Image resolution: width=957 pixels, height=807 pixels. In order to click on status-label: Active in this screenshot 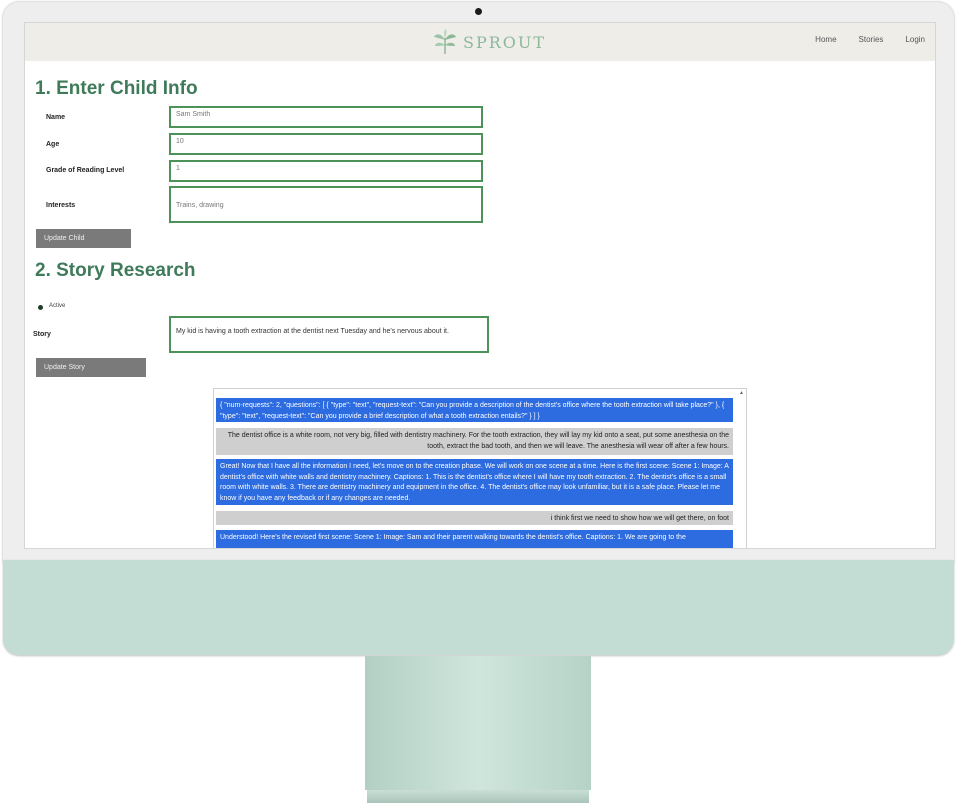, I will do `click(57, 306)`.